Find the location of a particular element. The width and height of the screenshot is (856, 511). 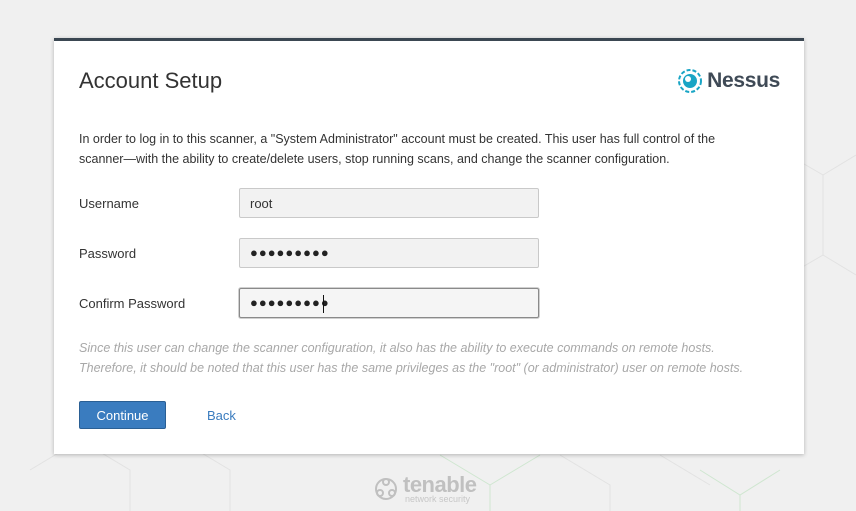

brand-name: Nessus is located at coordinates (743, 80).